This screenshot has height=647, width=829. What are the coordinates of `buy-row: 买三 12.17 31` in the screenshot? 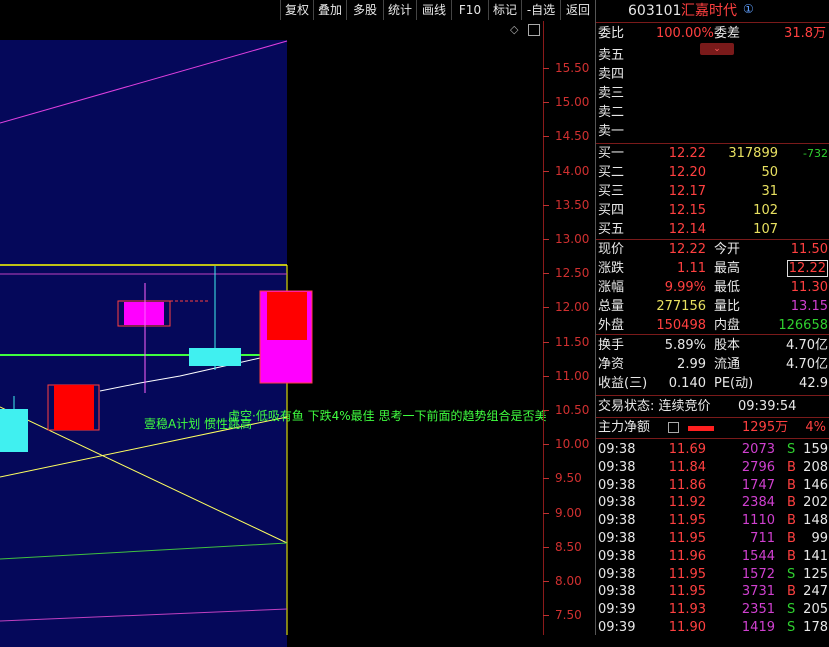 It's located at (712, 192).